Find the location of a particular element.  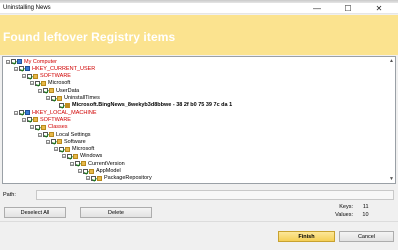

tree-node-label: Classes is located at coordinates (58, 127).